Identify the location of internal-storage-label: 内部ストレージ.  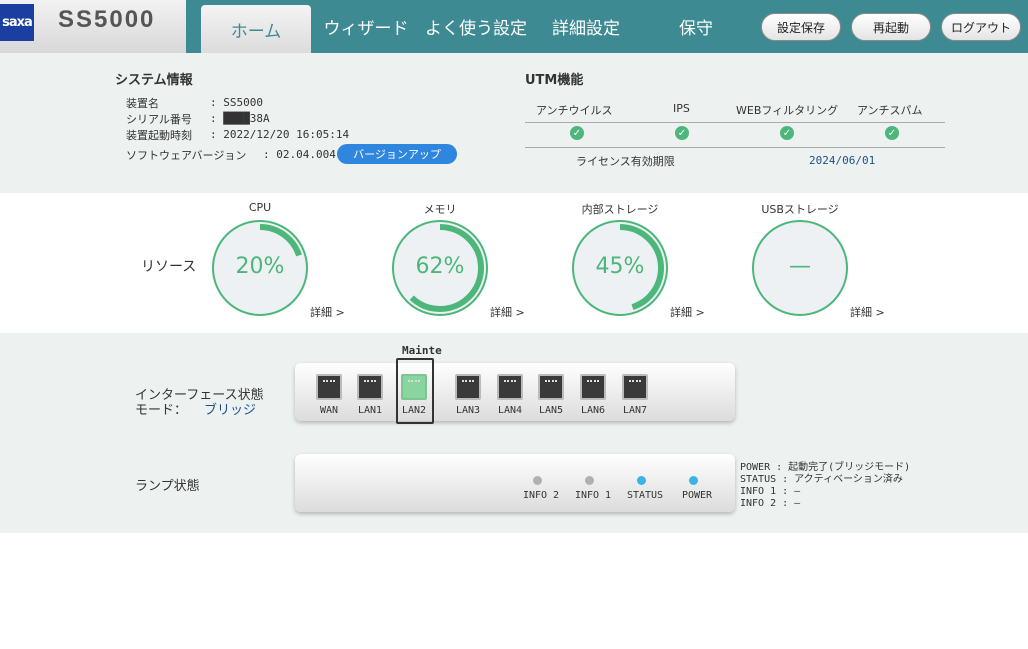
(620, 209).